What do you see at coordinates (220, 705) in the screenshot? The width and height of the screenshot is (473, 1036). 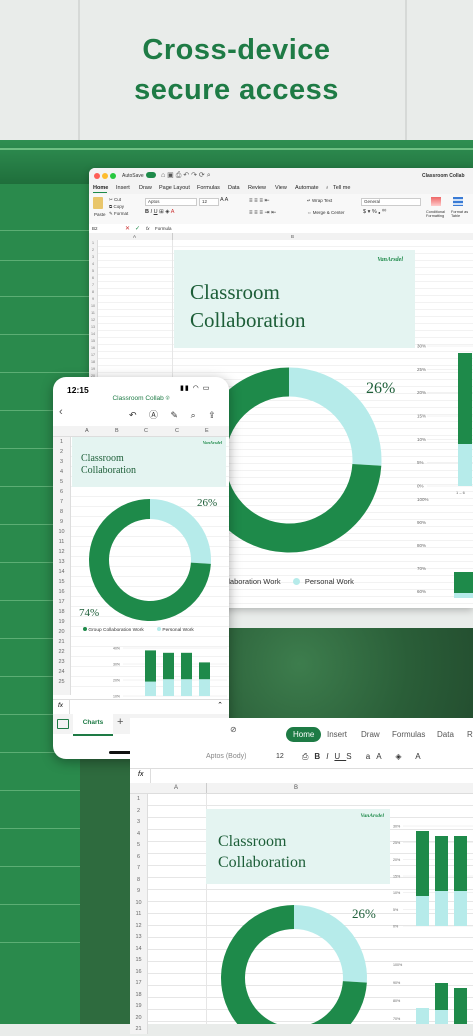 I see `chevron-up-icon: ⌃` at bounding box center [220, 705].